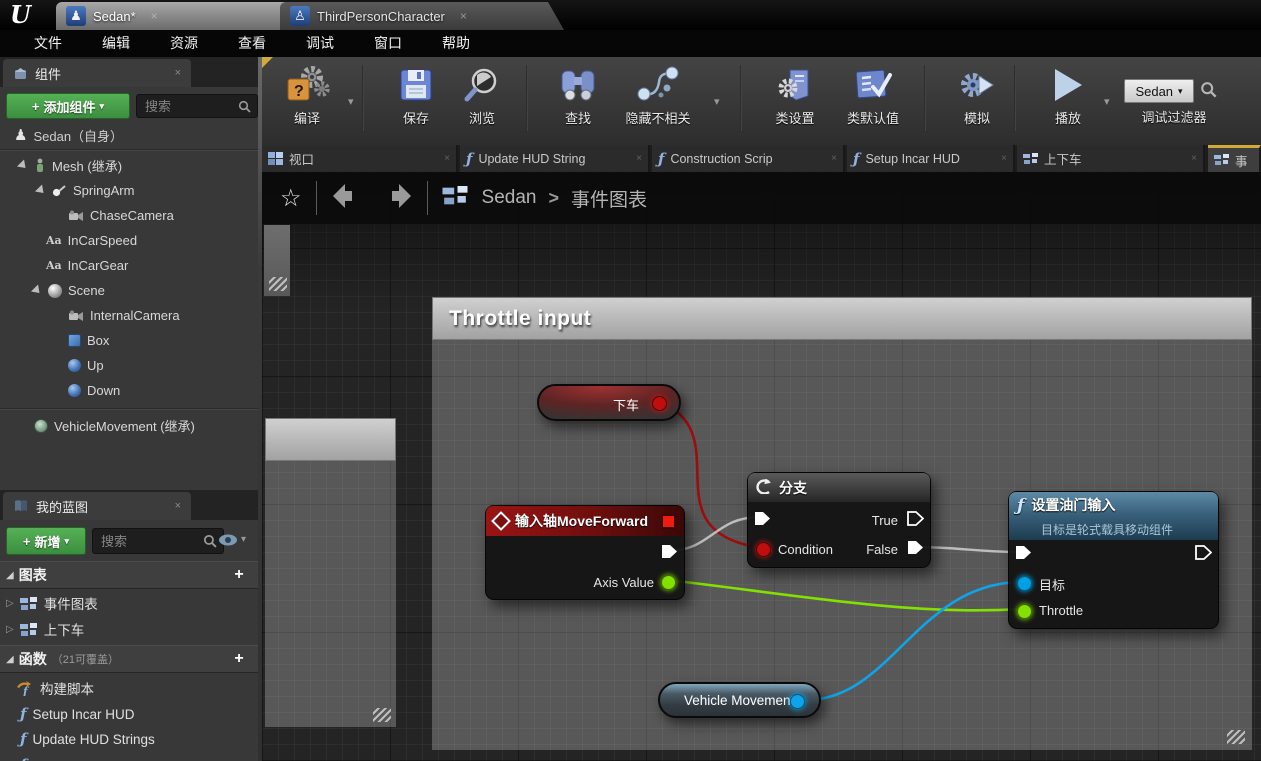 This screenshot has height=761, width=1261. Describe the element at coordinates (763, 549) in the screenshot. I see `condition-pin-red` at that location.